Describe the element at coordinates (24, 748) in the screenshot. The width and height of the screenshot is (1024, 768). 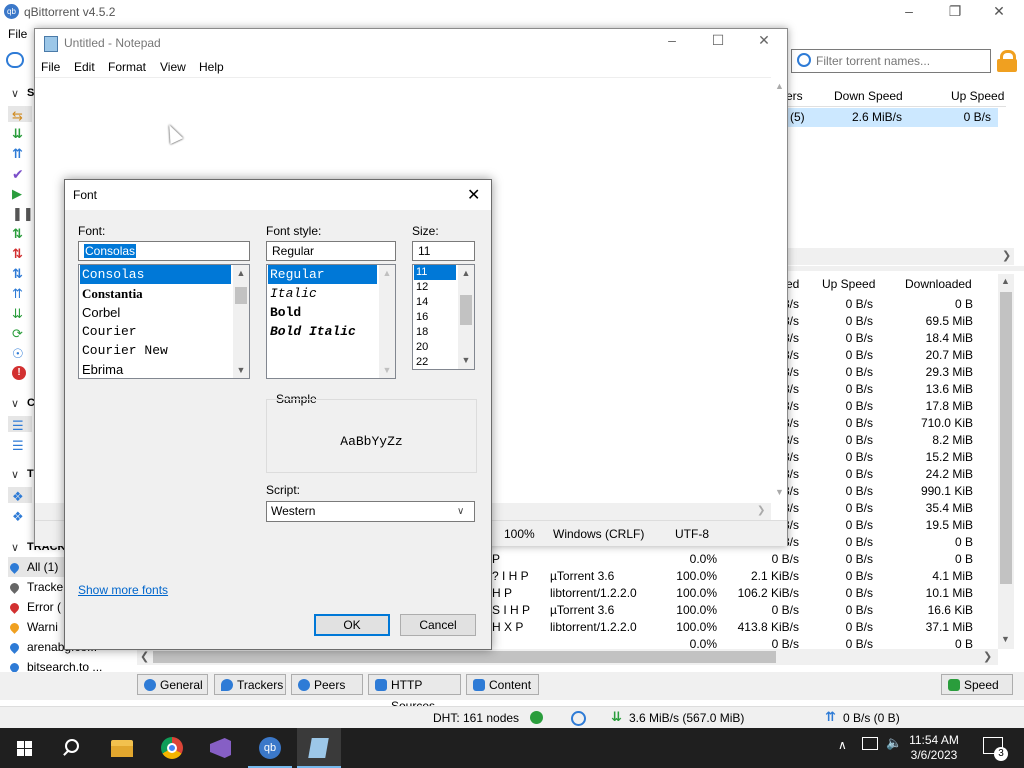
I see `start-button` at that location.